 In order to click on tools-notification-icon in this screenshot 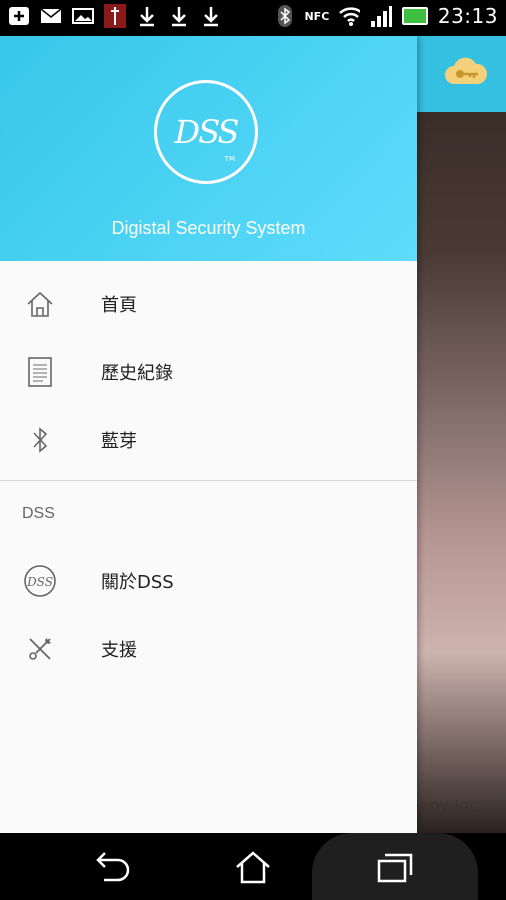, I will do `click(115, 16)`.